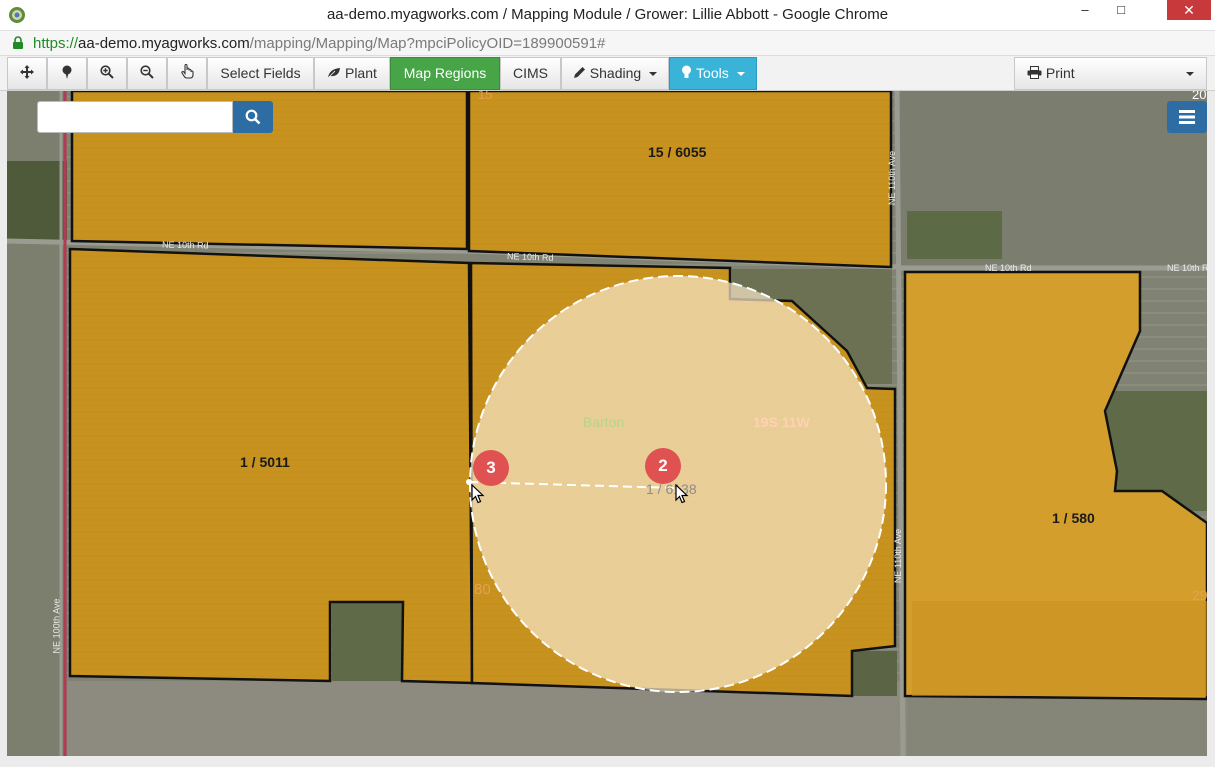 The width and height of the screenshot is (1215, 767). Describe the element at coordinates (781, 422) in the screenshot. I see `township-label: 19S 11W` at that location.